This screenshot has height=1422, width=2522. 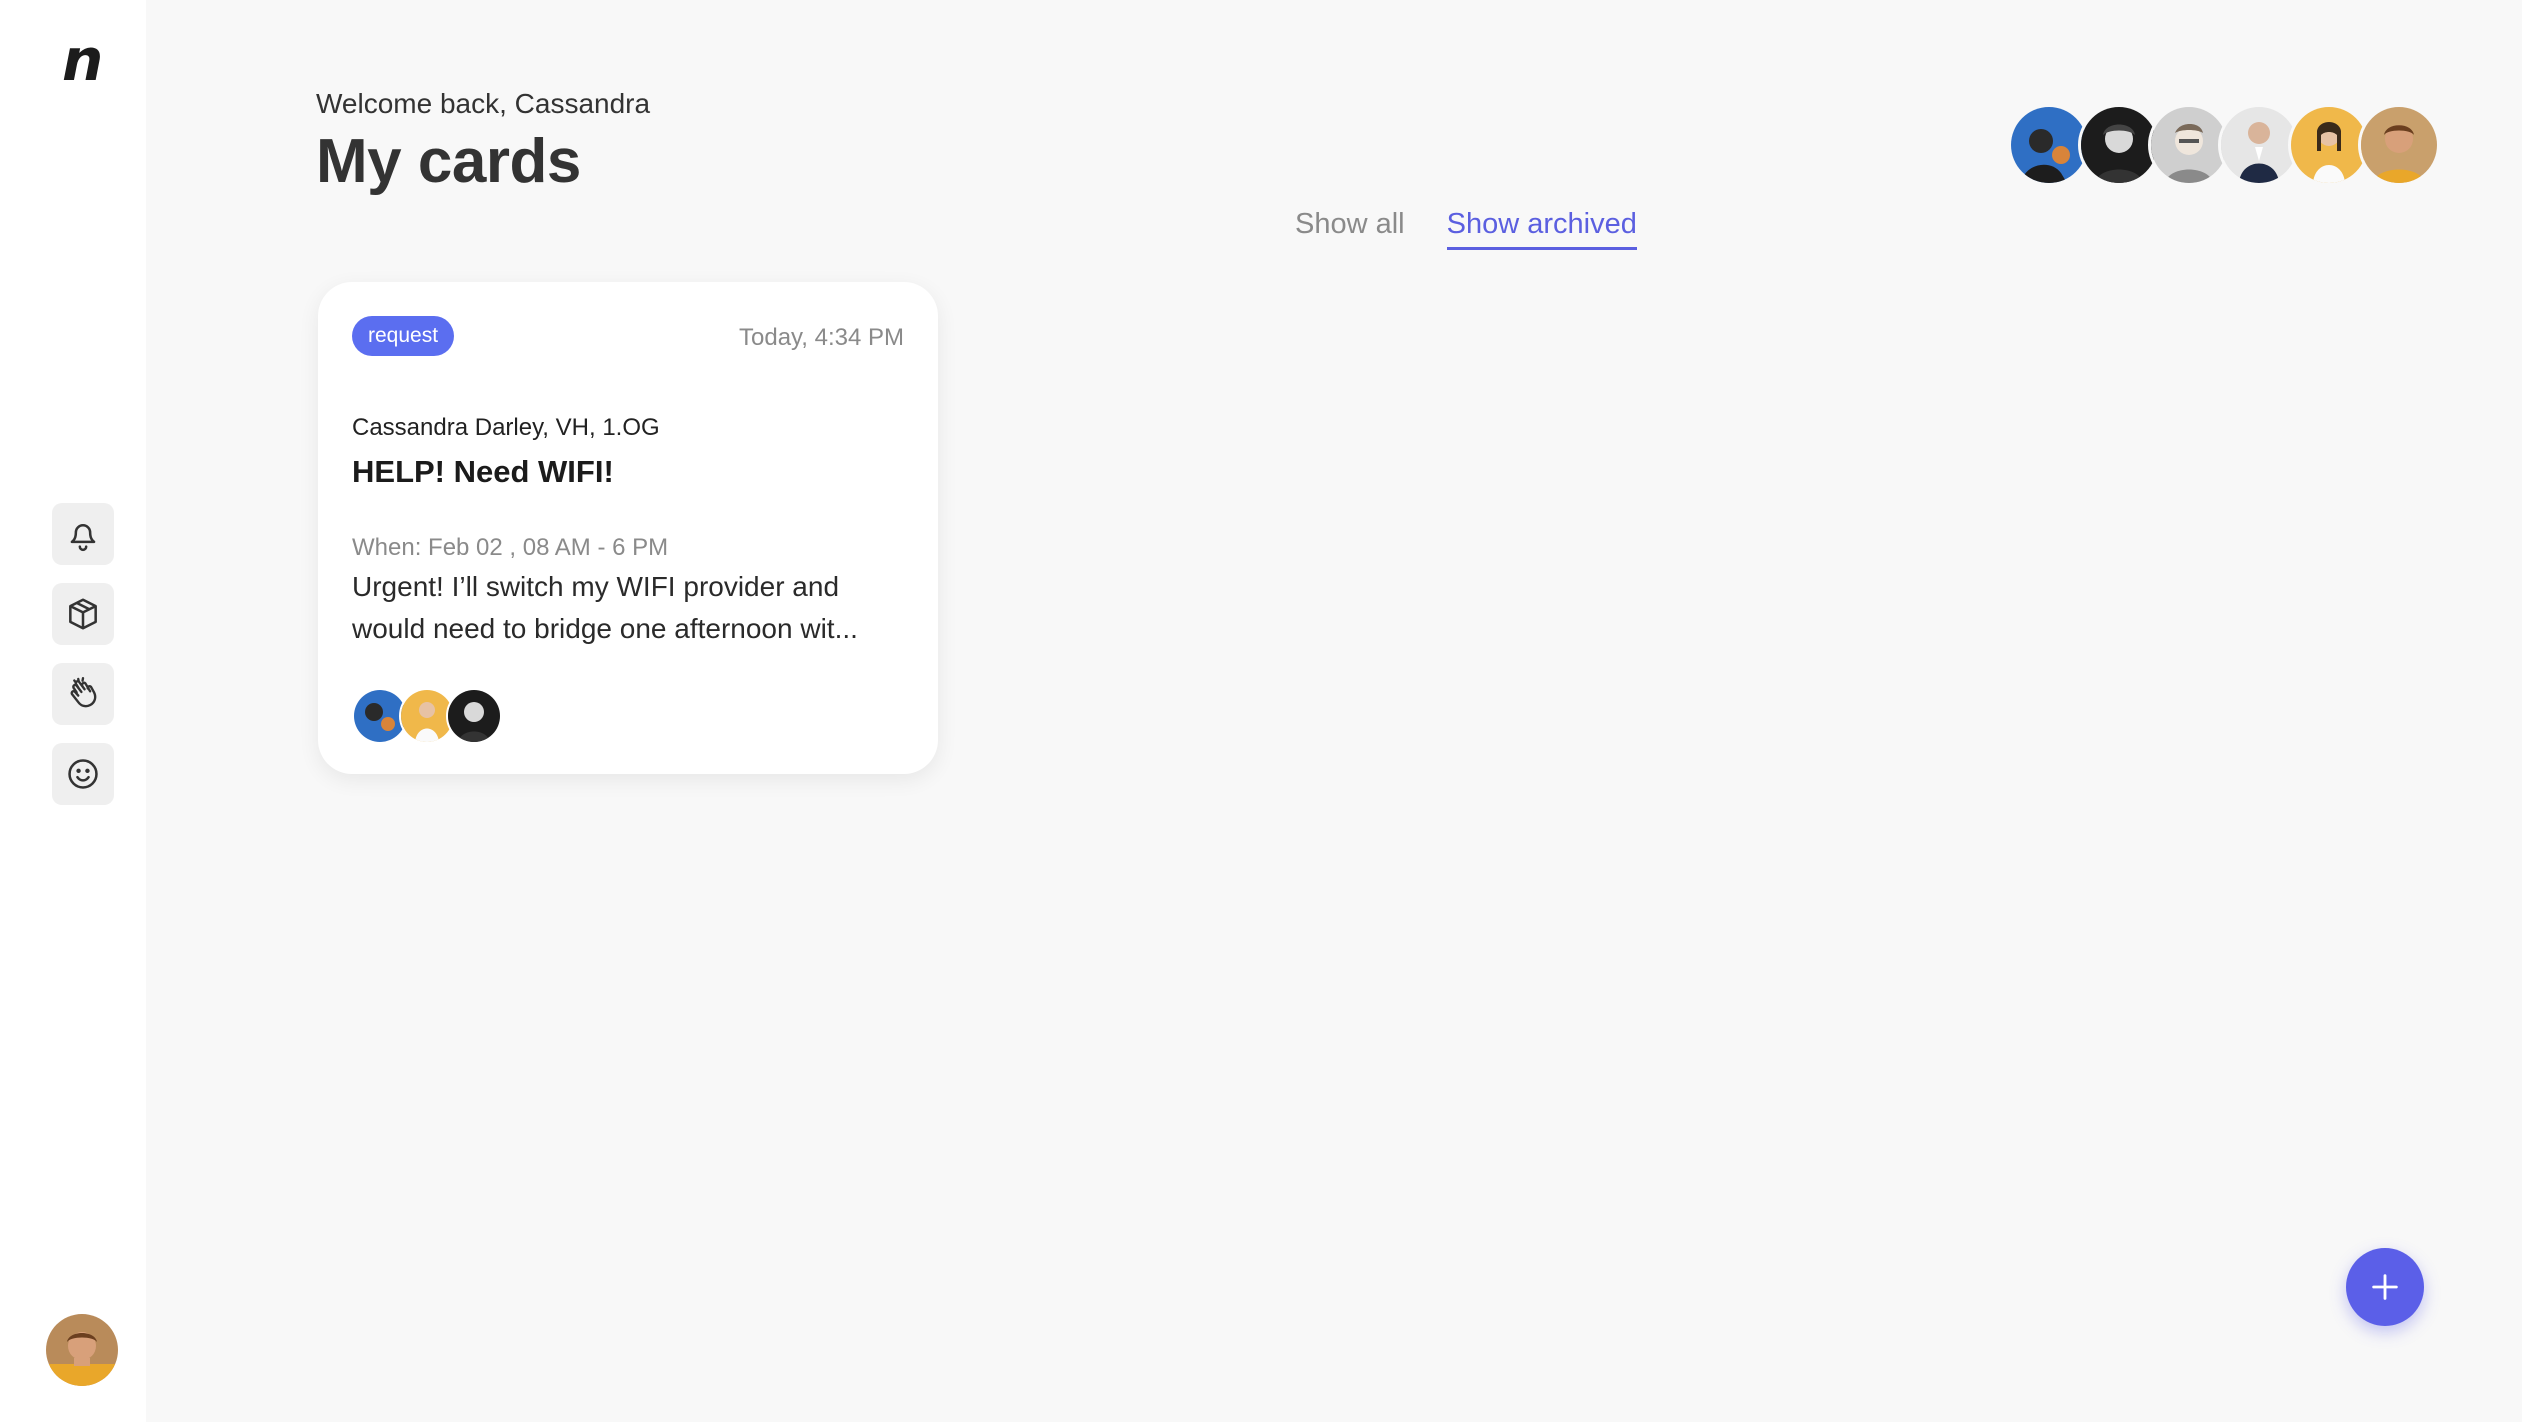 I want to click on smiley-icon, so click(x=83, y=774).